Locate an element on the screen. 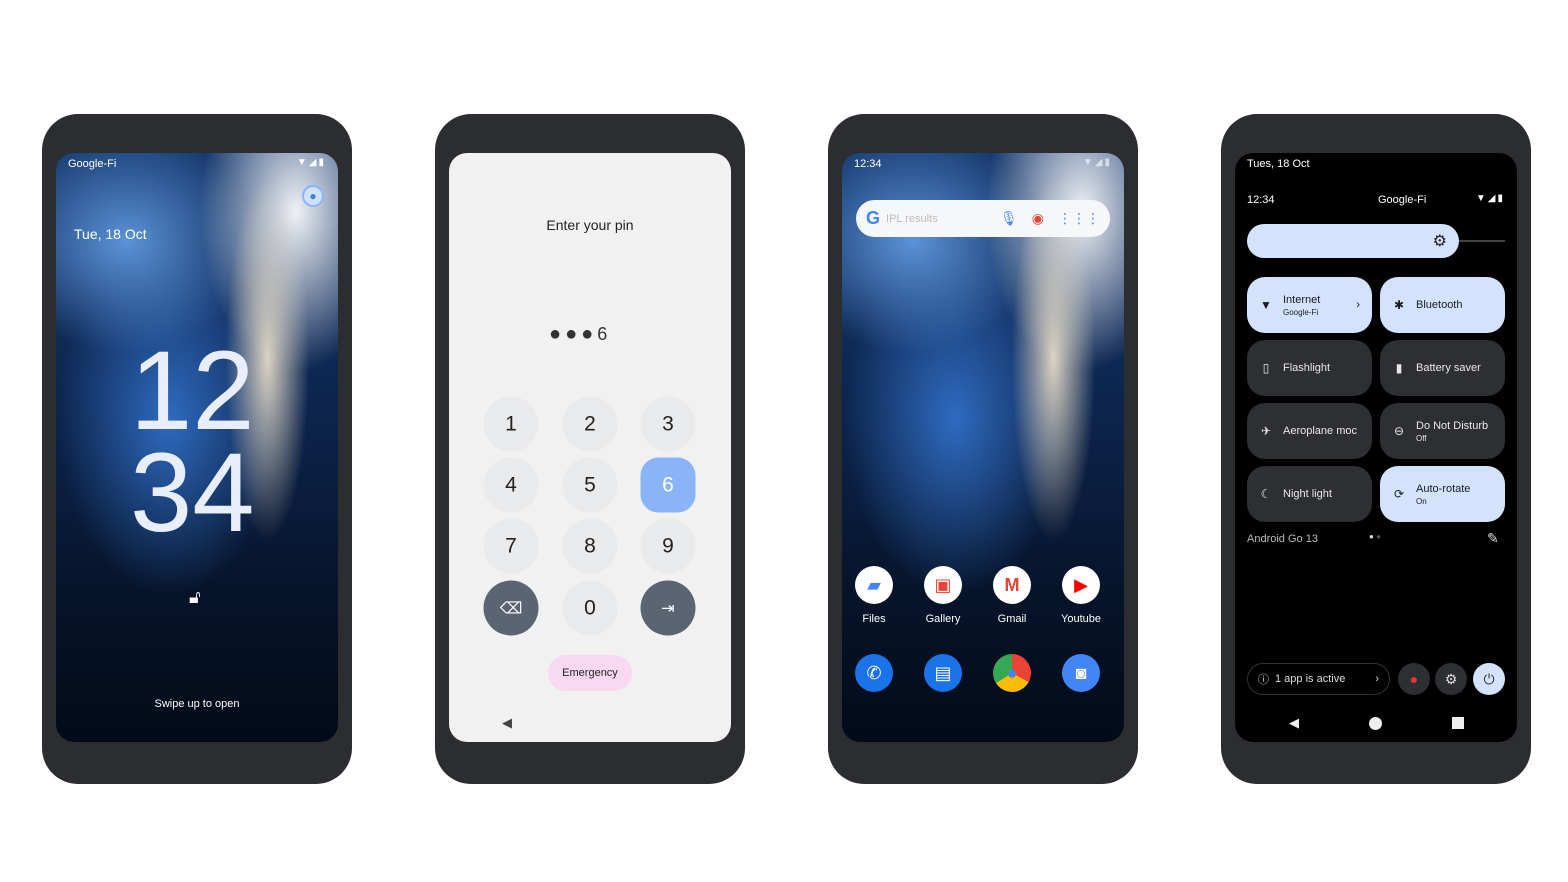  tile-label: Do Not Disturb is located at coordinates (1452, 425).